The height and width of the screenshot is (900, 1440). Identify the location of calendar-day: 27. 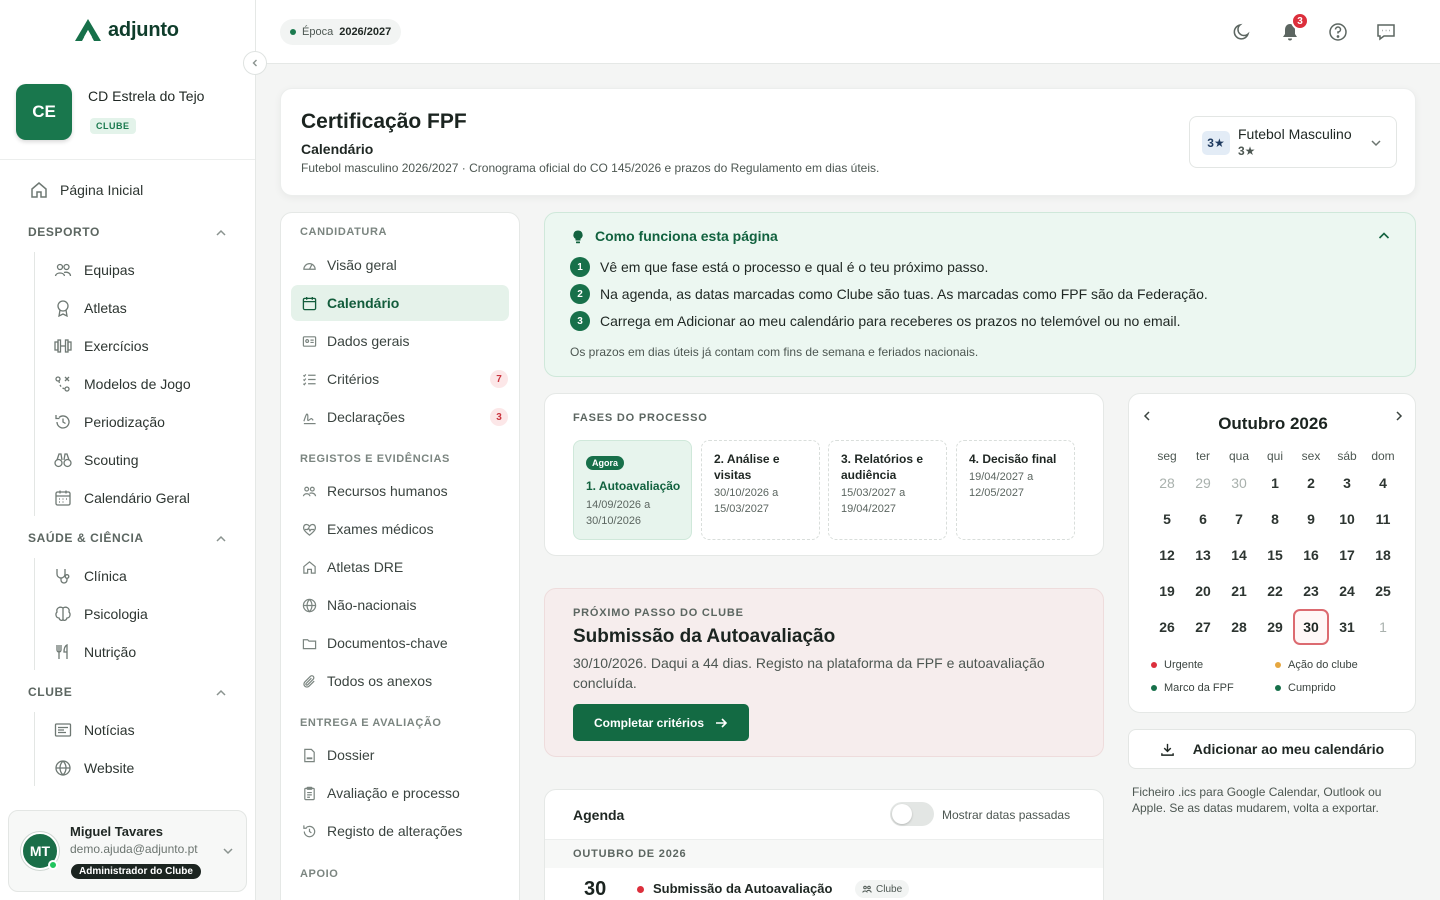
(1203, 627).